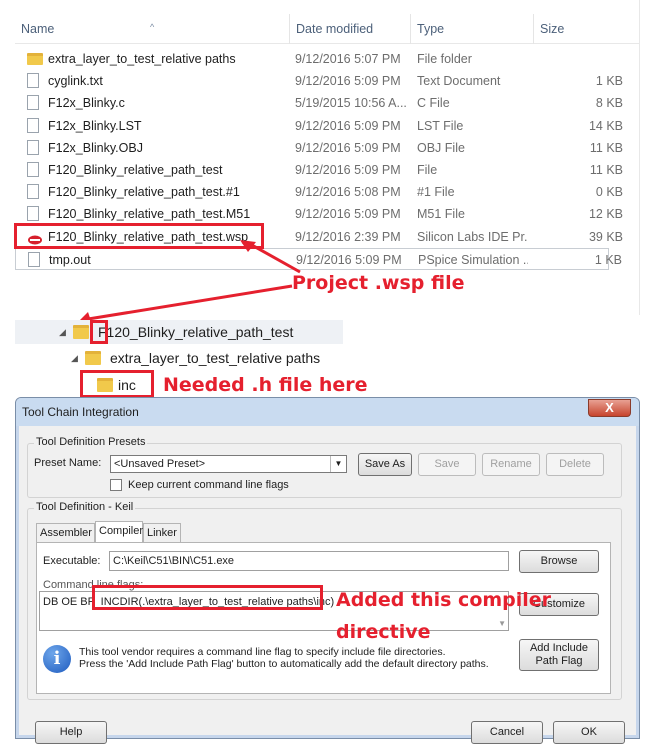  I want to click on tab-compiler: Compiler, so click(119, 531).